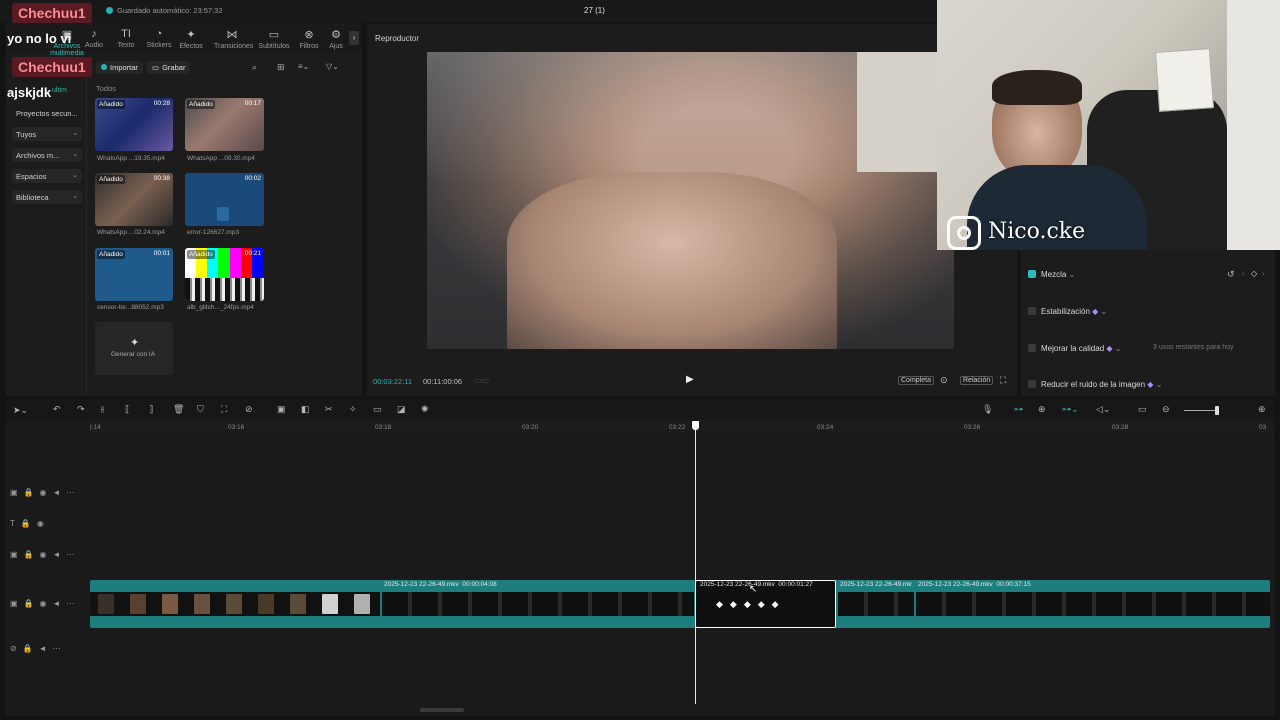 The width and height of the screenshot is (1280, 720). What do you see at coordinates (336, 39) in the screenshot?
I see `tab-adjust: ⚙ Ajus` at bounding box center [336, 39].